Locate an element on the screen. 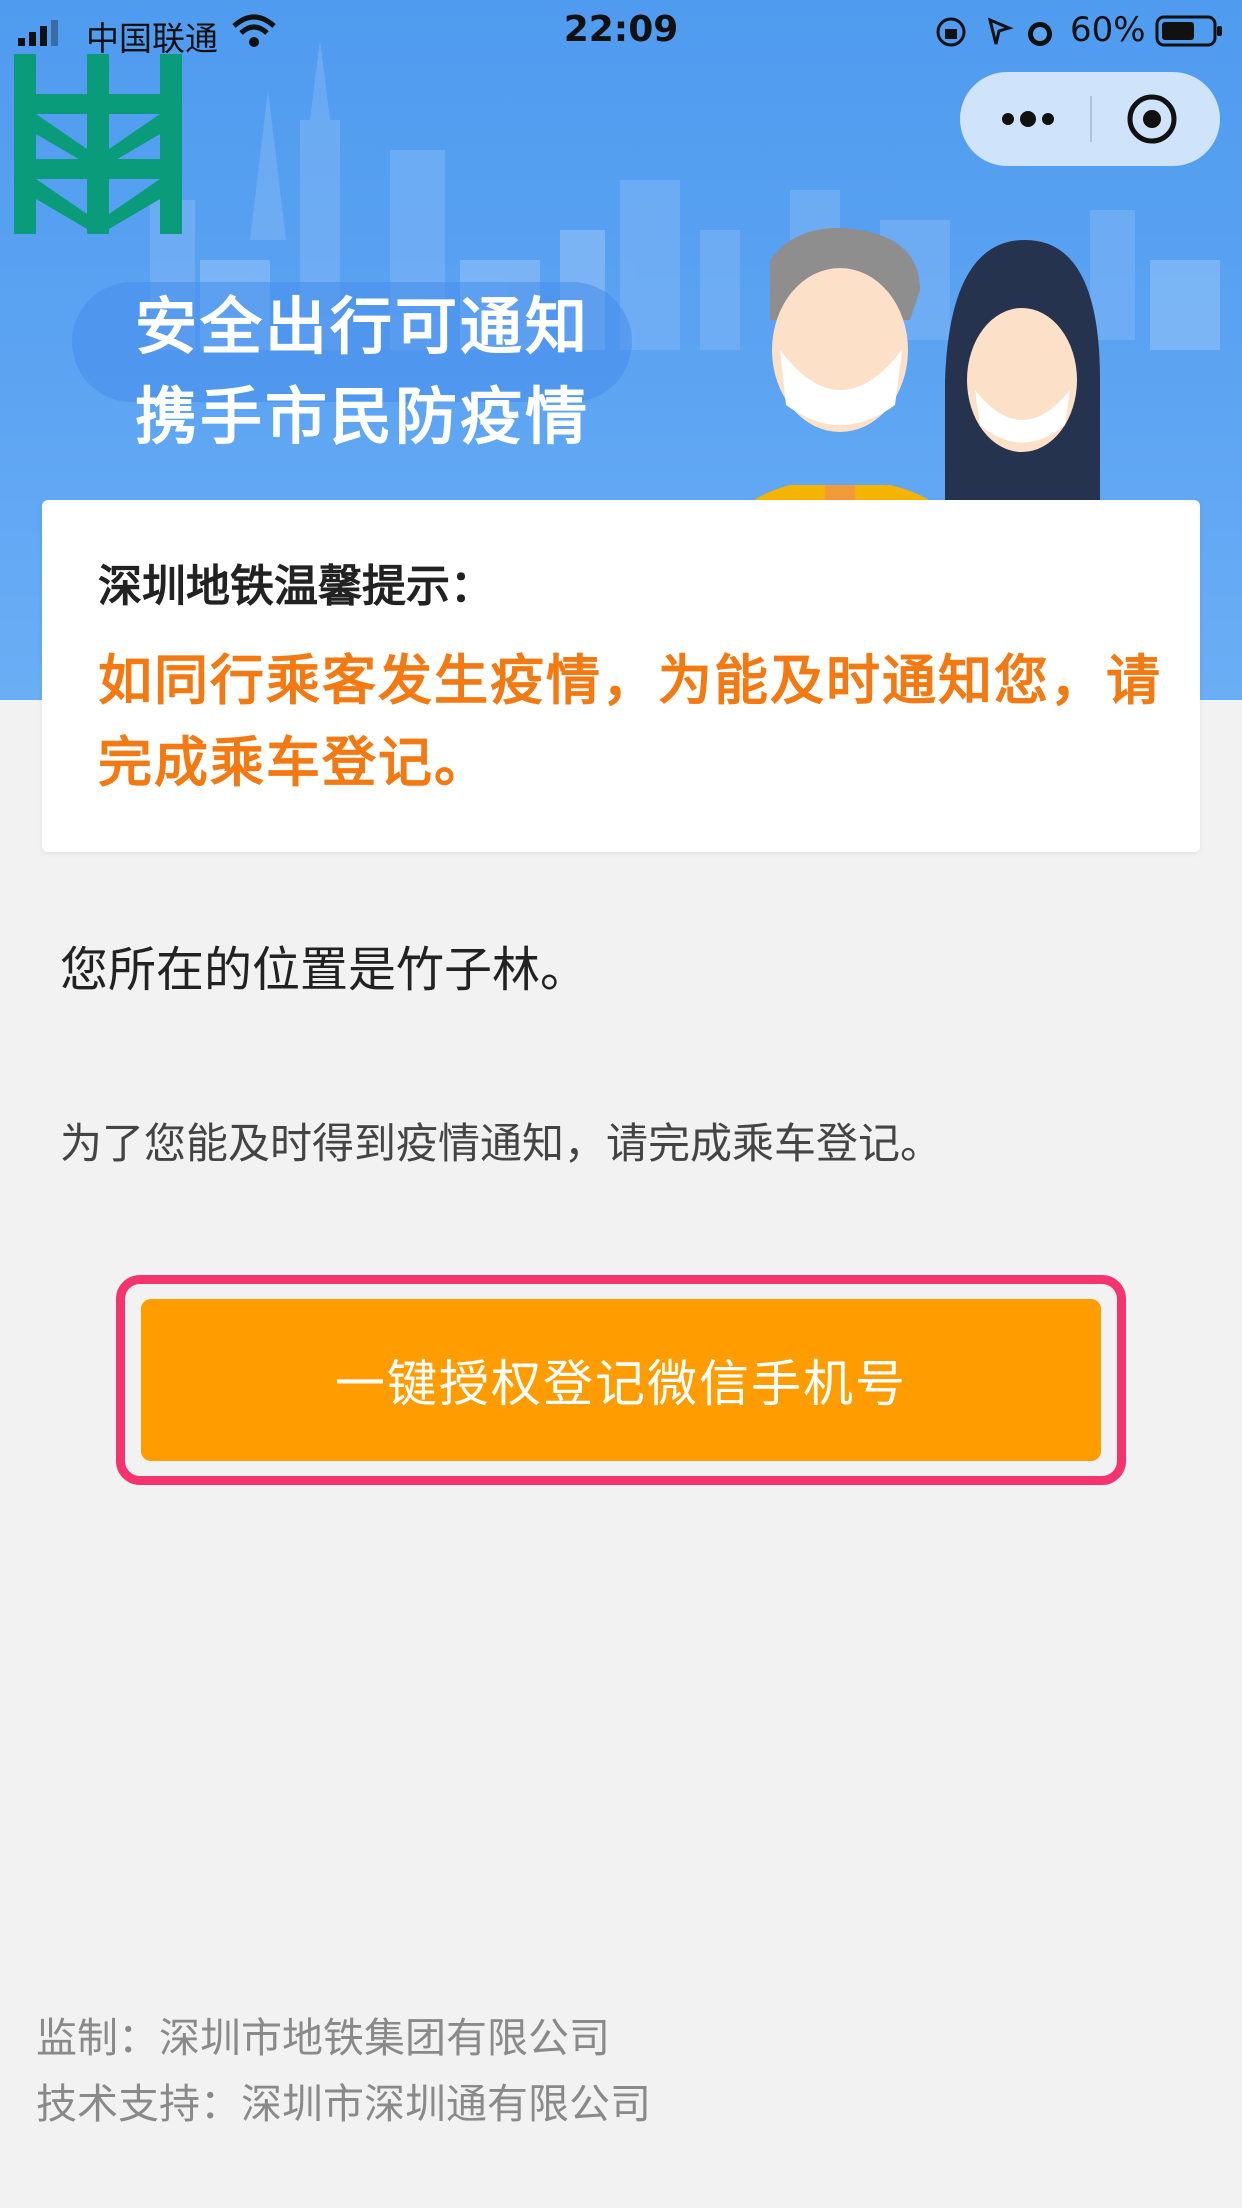  more-dots-icon is located at coordinates (1028, 119).